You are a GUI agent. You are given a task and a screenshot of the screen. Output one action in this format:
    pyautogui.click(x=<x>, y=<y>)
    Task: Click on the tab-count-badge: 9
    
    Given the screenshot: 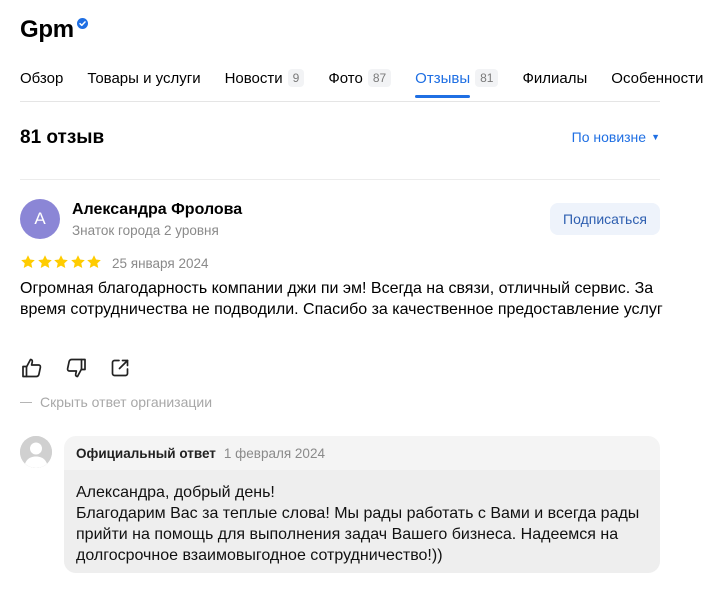 What is the action you would take?
    pyautogui.click(x=296, y=78)
    